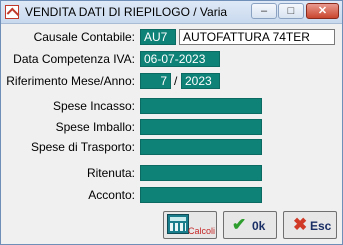 This screenshot has width=343, height=245. Describe the element at coordinates (178, 224) in the screenshot. I see `calculator-icon` at that location.